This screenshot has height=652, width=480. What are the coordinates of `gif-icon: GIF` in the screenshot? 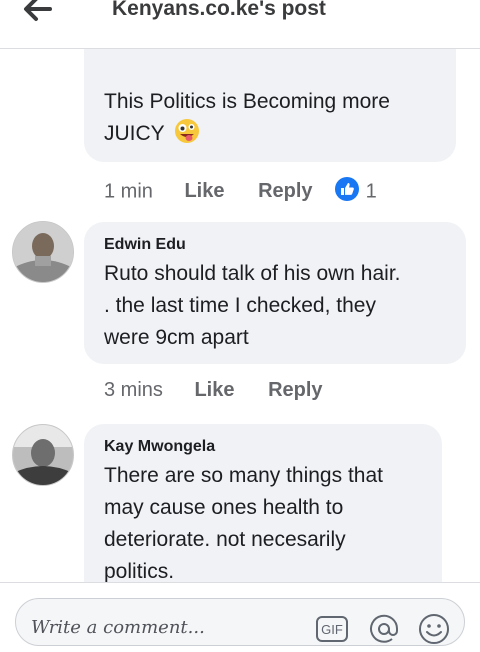 It's located at (332, 629).